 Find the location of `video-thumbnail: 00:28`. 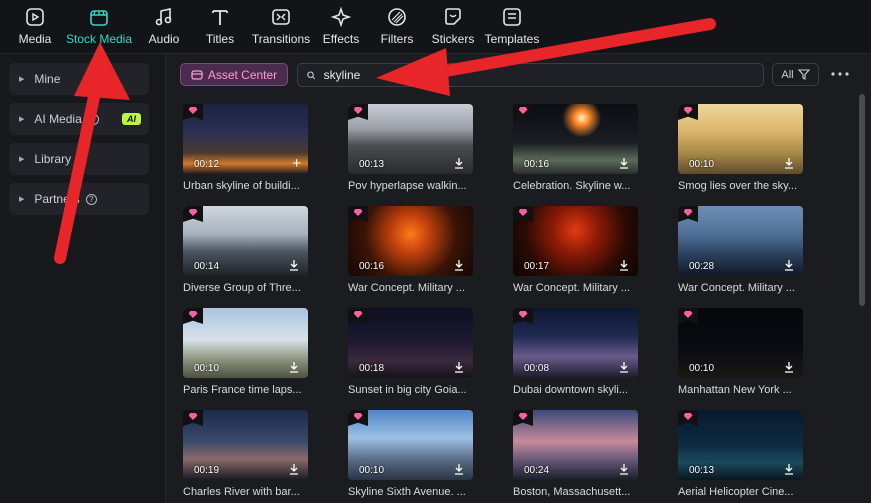

video-thumbnail: 00:28 is located at coordinates (740, 241).